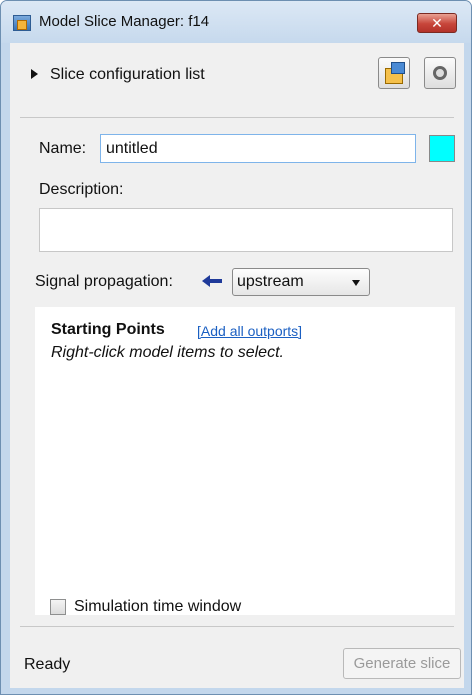 Image resolution: width=472 pixels, height=695 pixels. What do you see at coordinates (157, 607) in the screenshot?
I see `simulation-time-window-label: Simulation time window` at bounding box center [157, 607].